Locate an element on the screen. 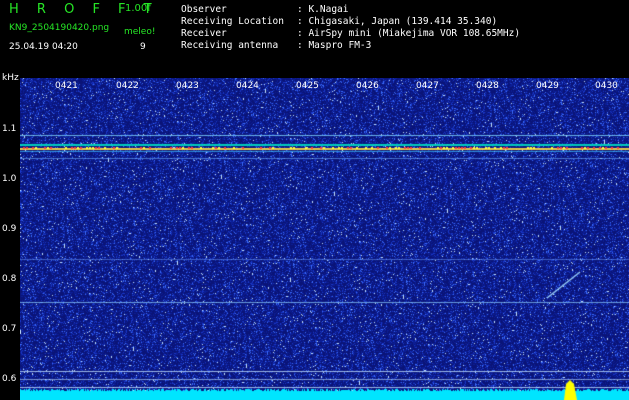  time-tick-label: 0427 is located at coordinates (427, 86).